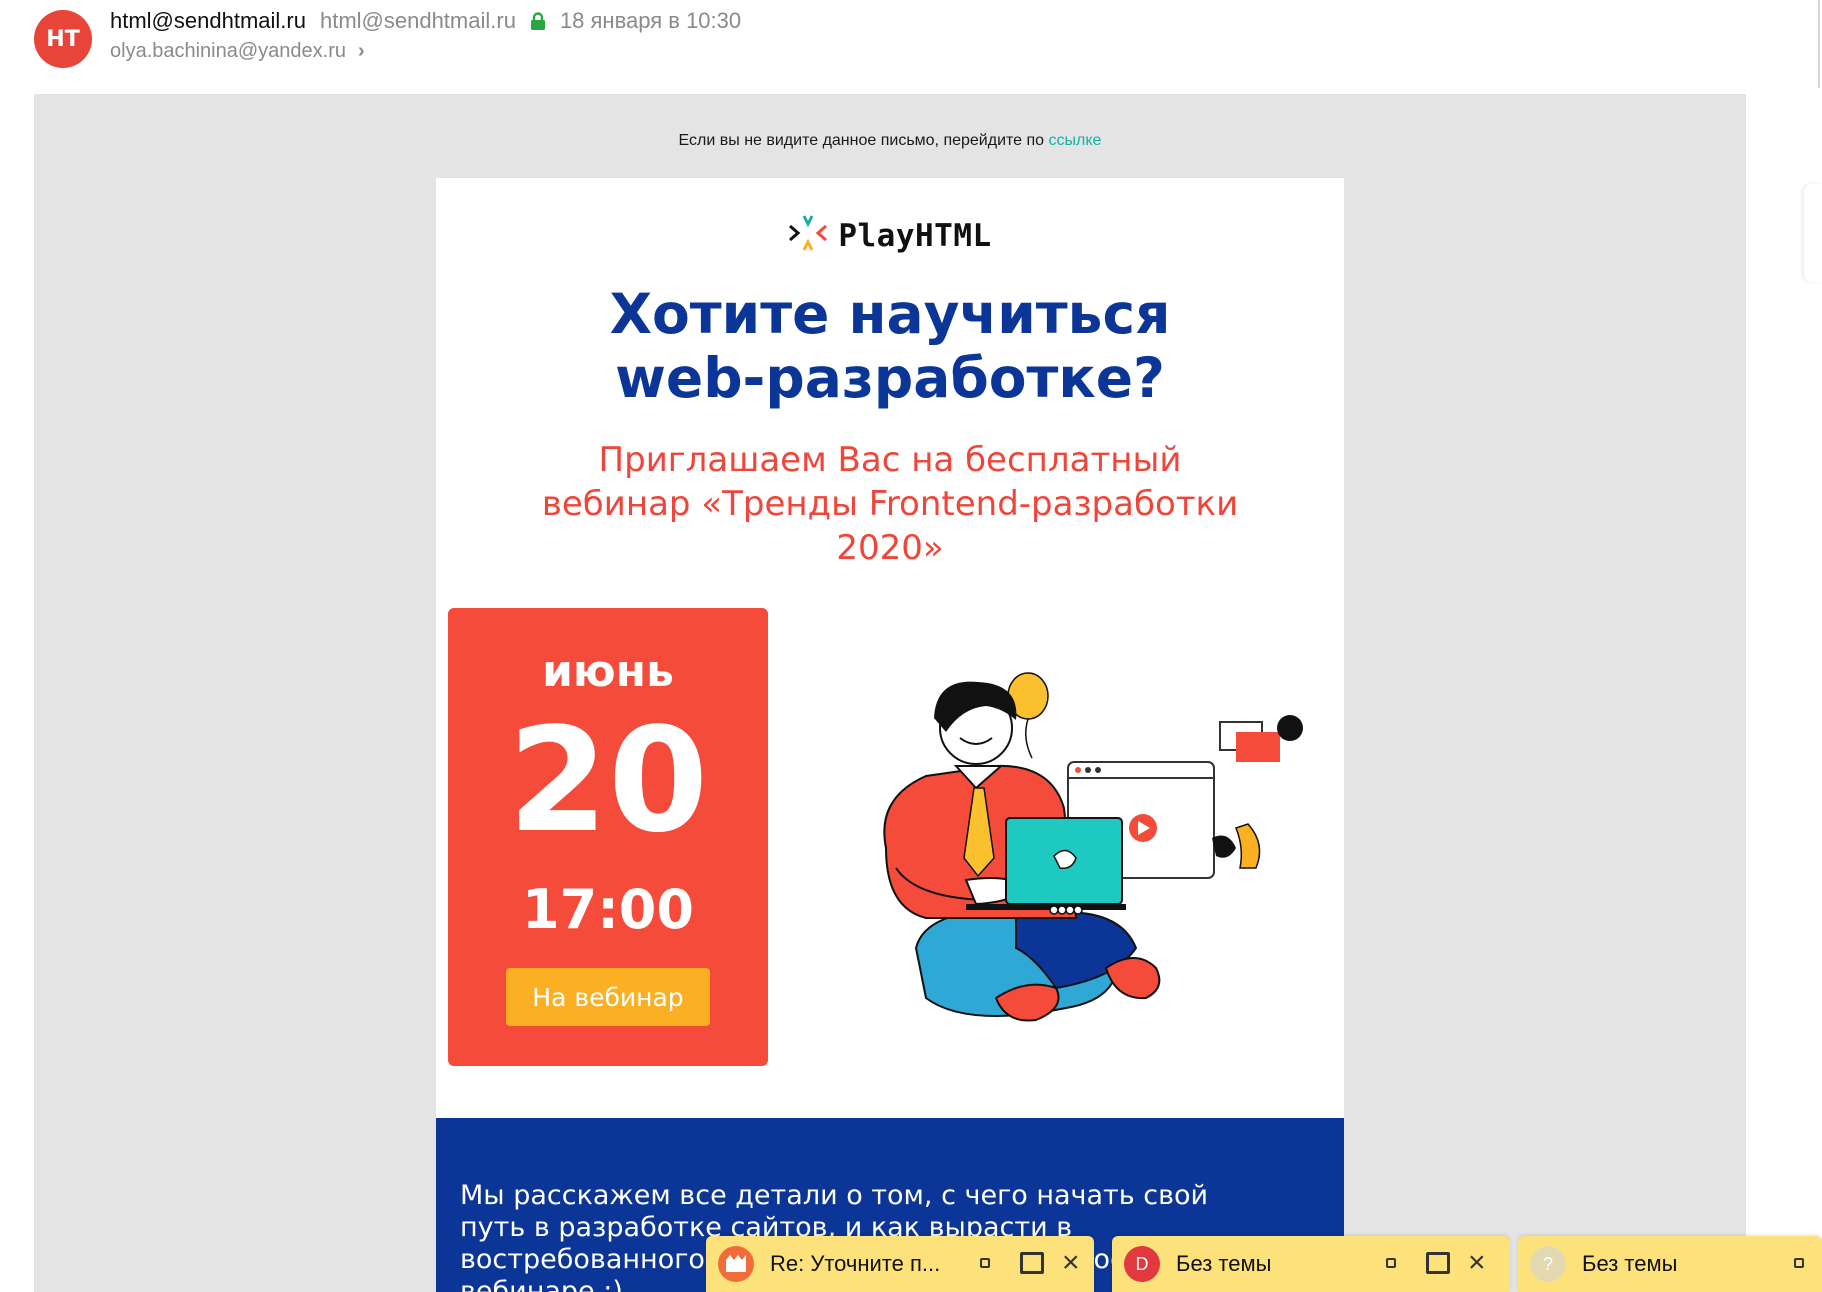 The image size is (1822, 1292). I want to click on event-date-card: июнь 20 17:00 На вебинар, so click(608, 837).